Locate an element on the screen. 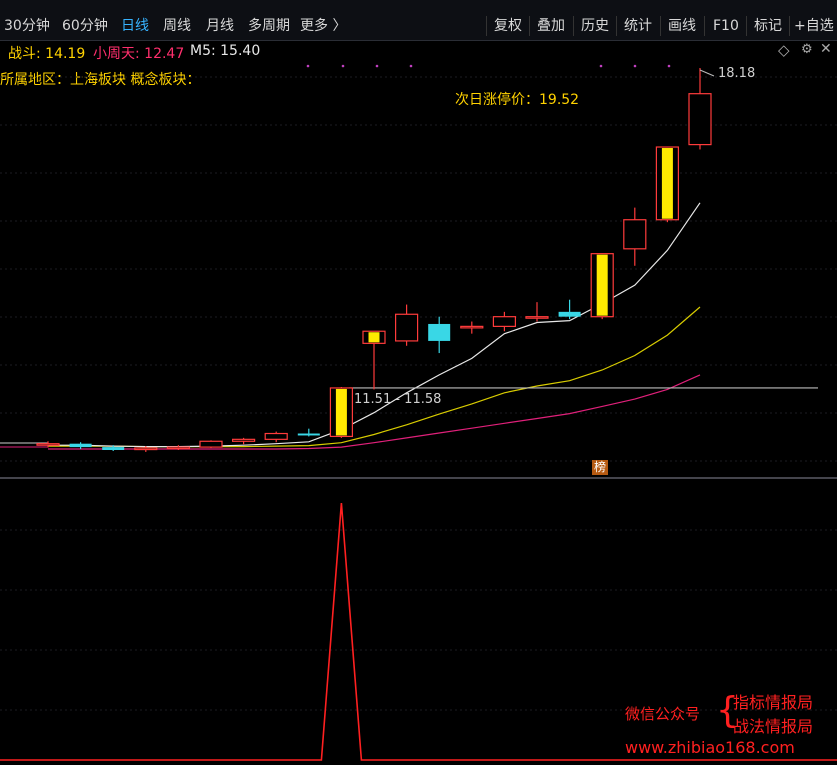 This screenshot has width=837, height=765. range-label: 11.51 - 11.58 is located at coordinates (398, 399).